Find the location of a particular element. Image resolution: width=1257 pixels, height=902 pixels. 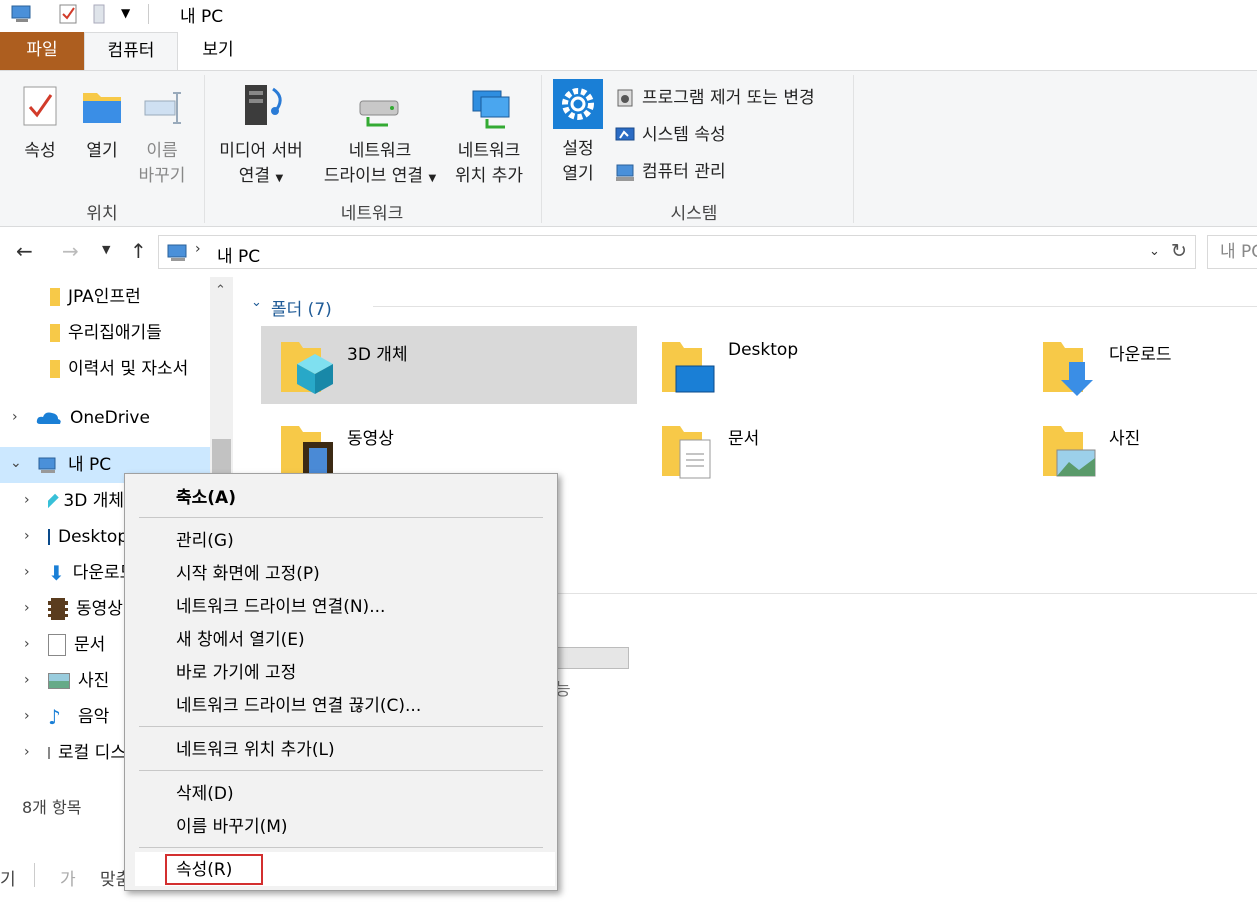

menu-item-collapse: 축소(A) is located at coordinates (206, 498).